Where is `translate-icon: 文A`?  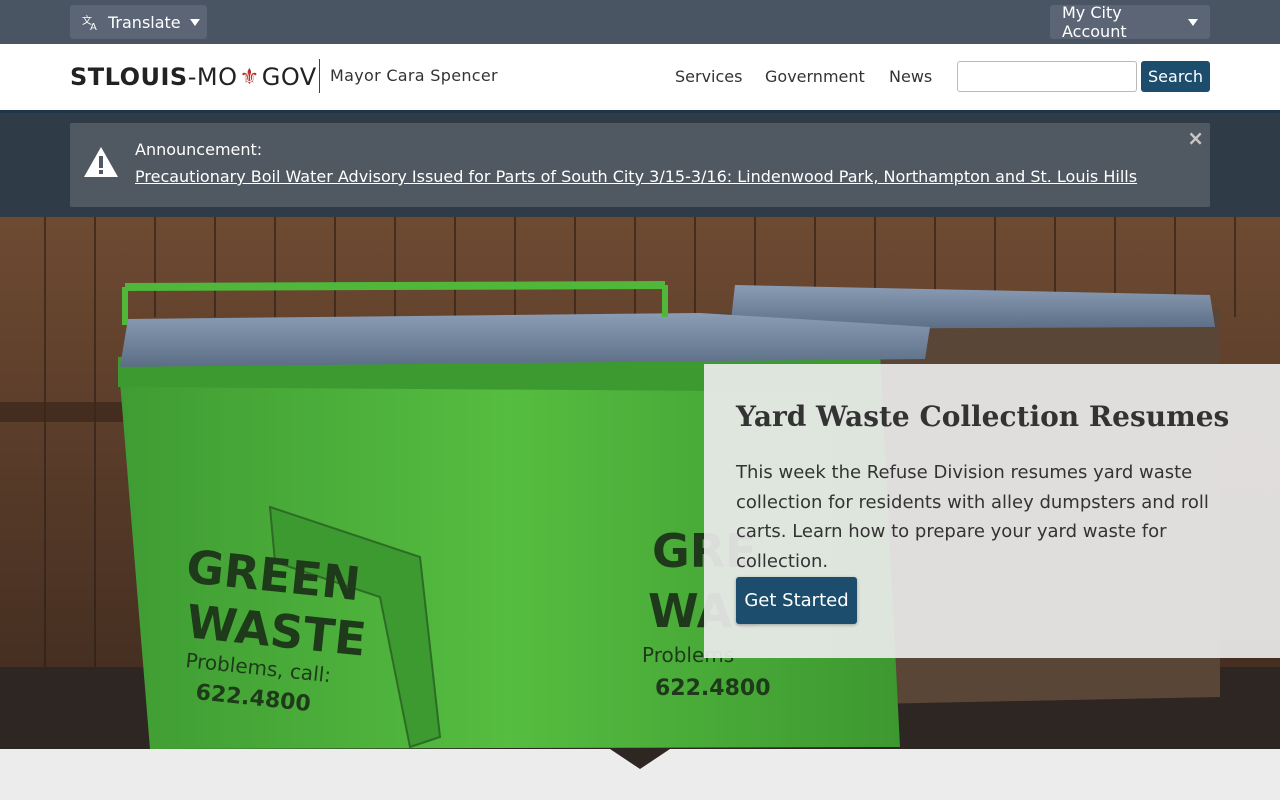 translate-icon: 文A is located at coordinates (91, 22).